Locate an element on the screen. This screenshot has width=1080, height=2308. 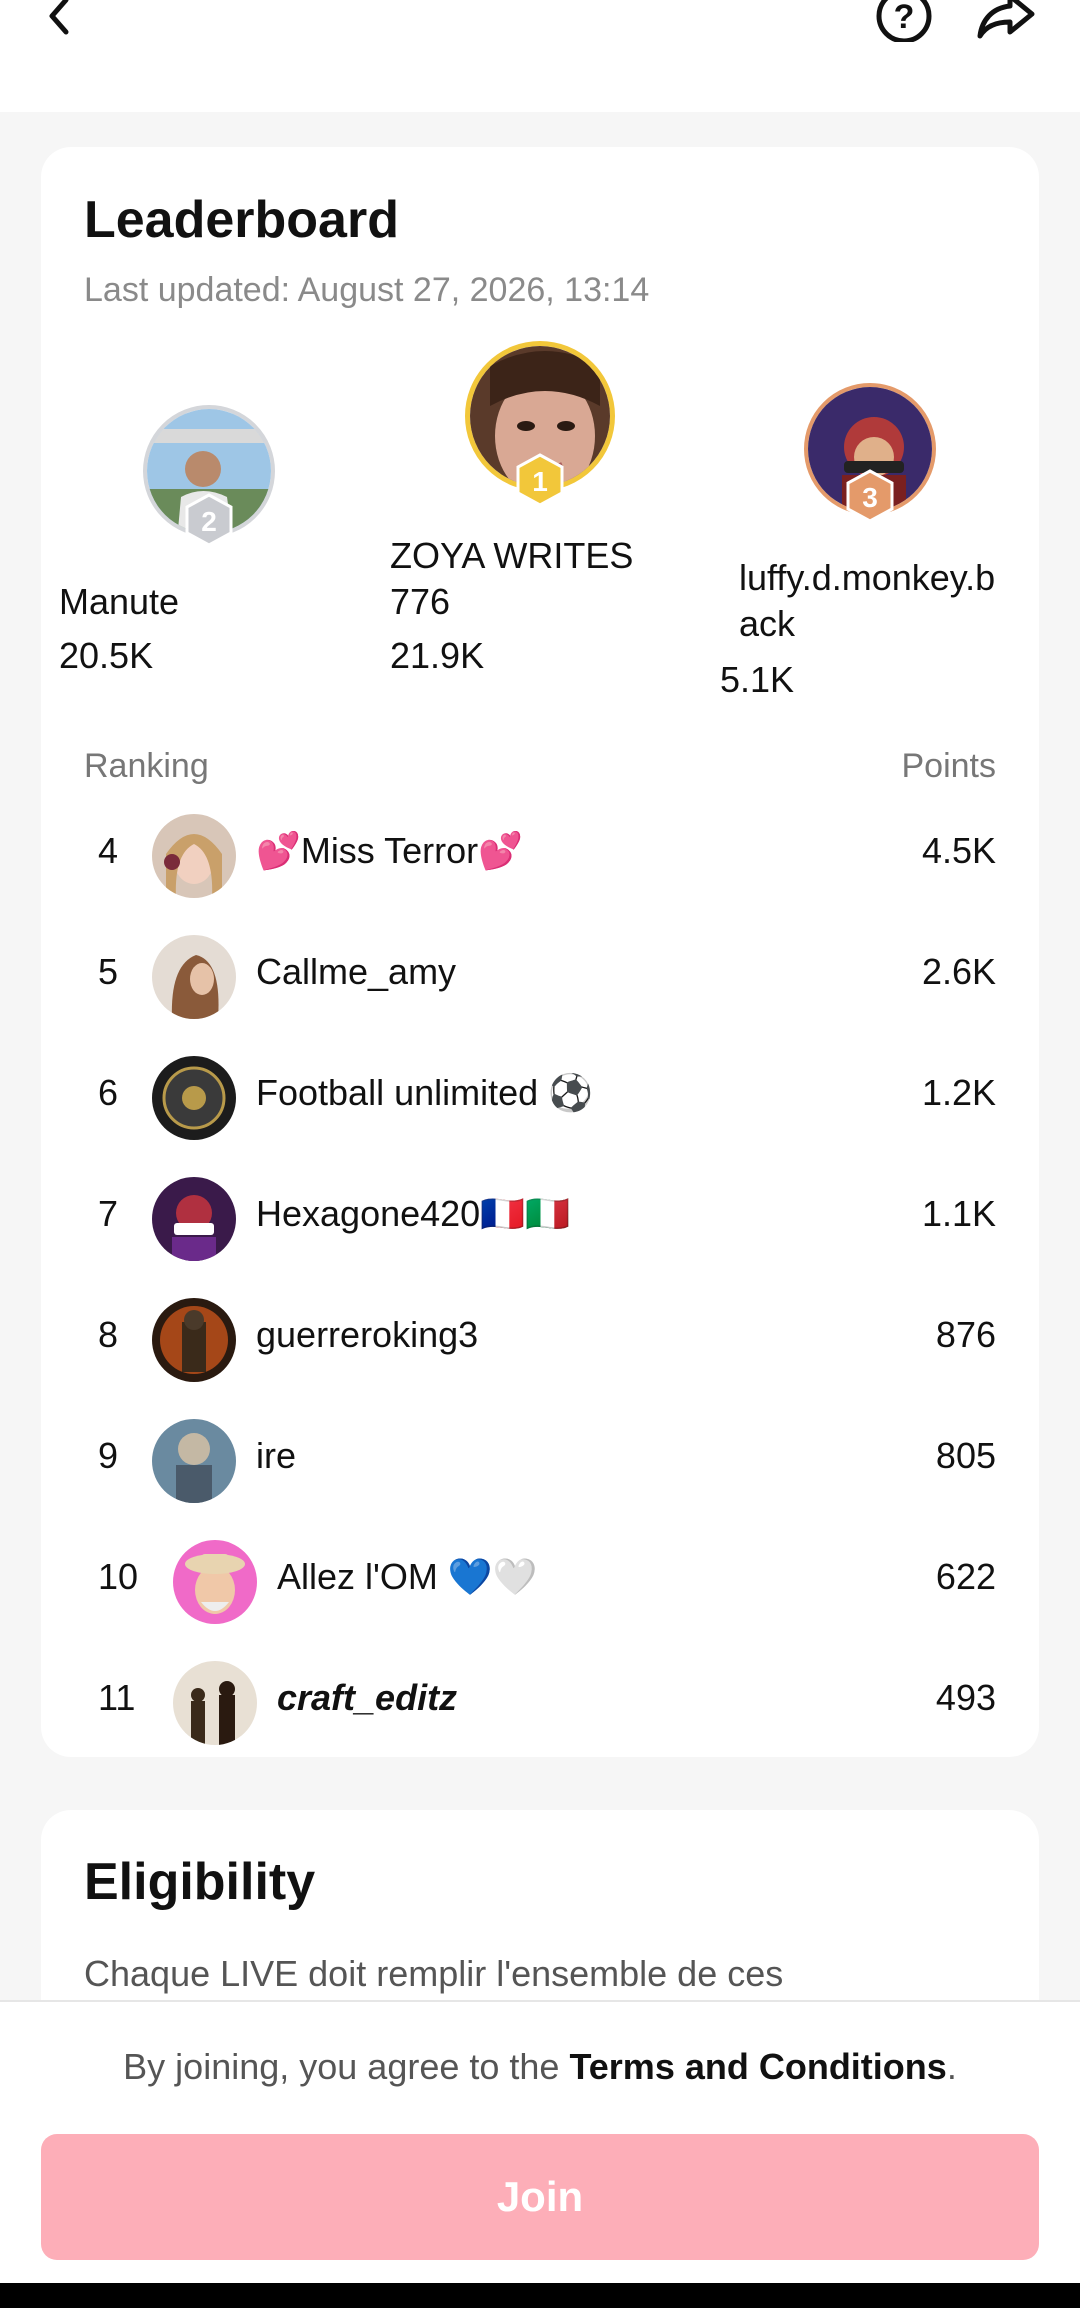
svg-text: 3 is located at coordinates (870, 497).